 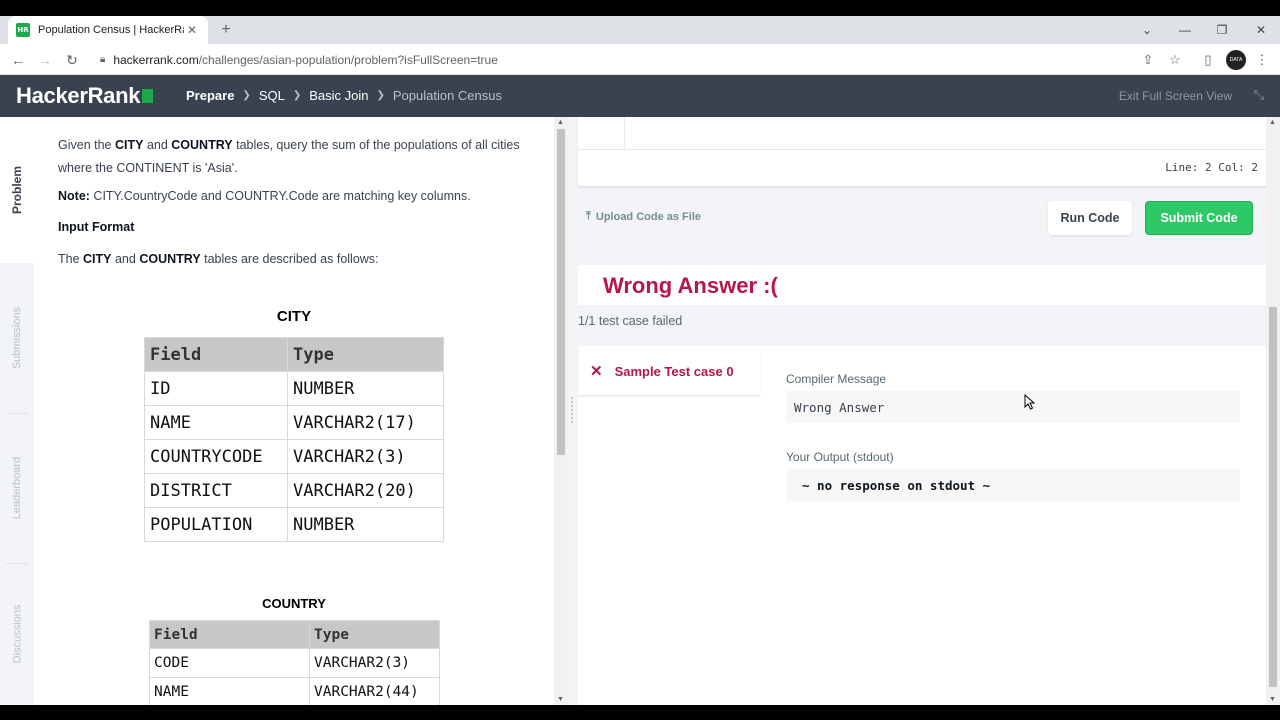 I want to click on run-code-button: Run Code, so click(x=1090, y=218).